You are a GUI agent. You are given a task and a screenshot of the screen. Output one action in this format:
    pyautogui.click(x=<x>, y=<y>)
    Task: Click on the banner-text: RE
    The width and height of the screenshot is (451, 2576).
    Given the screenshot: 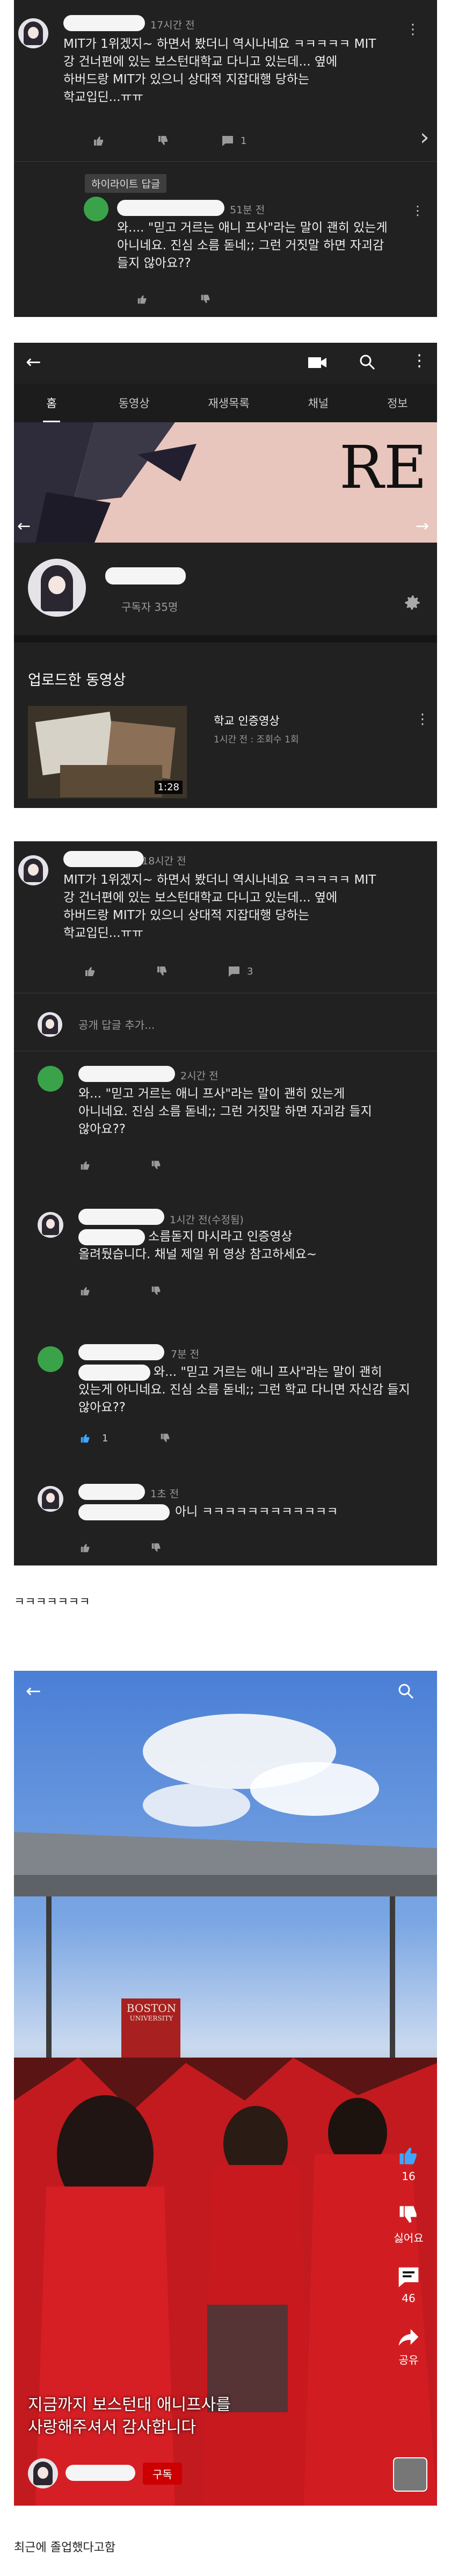 What is the action you would take?
    pyautogui.click(x=383, y=468)
    